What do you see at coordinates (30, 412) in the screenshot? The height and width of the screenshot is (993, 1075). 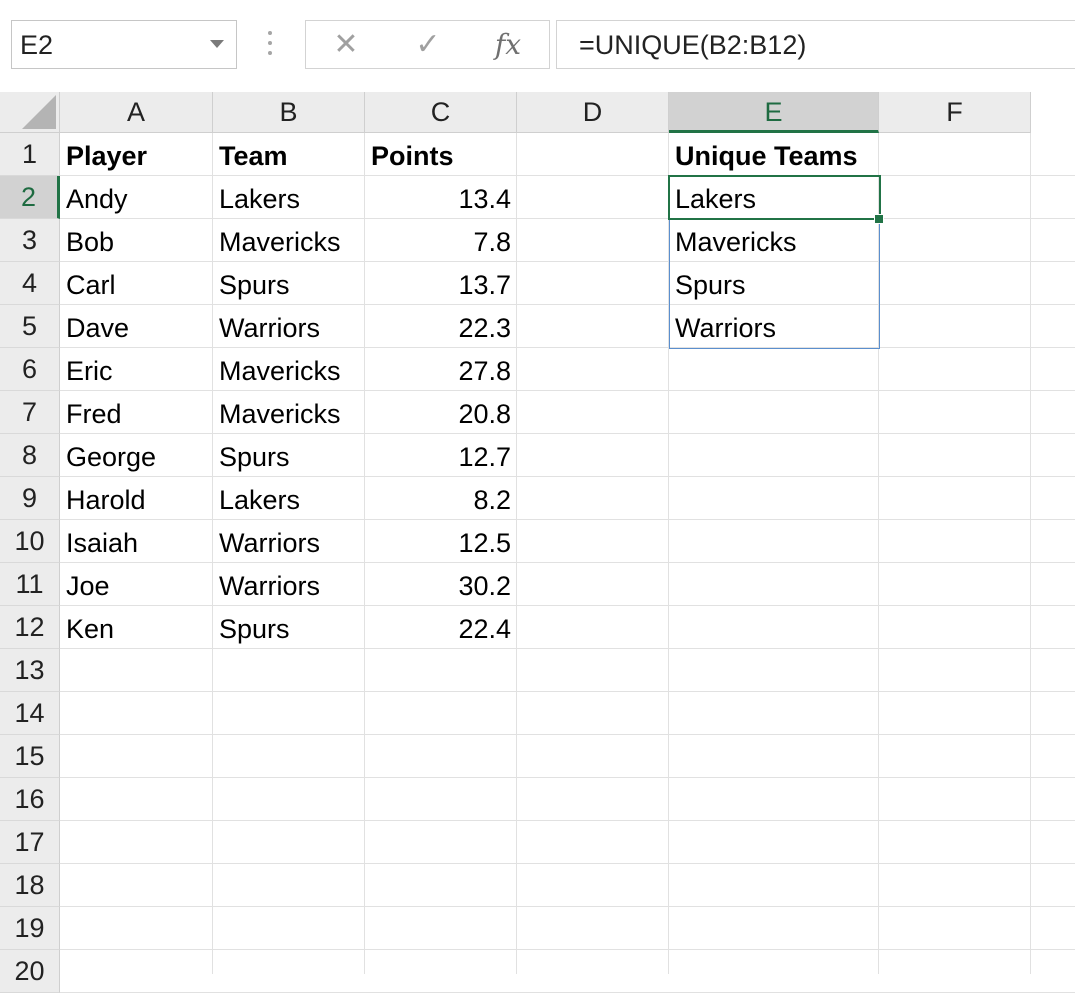 I see `row-header-7: 7` at bounding box center [30, 412].